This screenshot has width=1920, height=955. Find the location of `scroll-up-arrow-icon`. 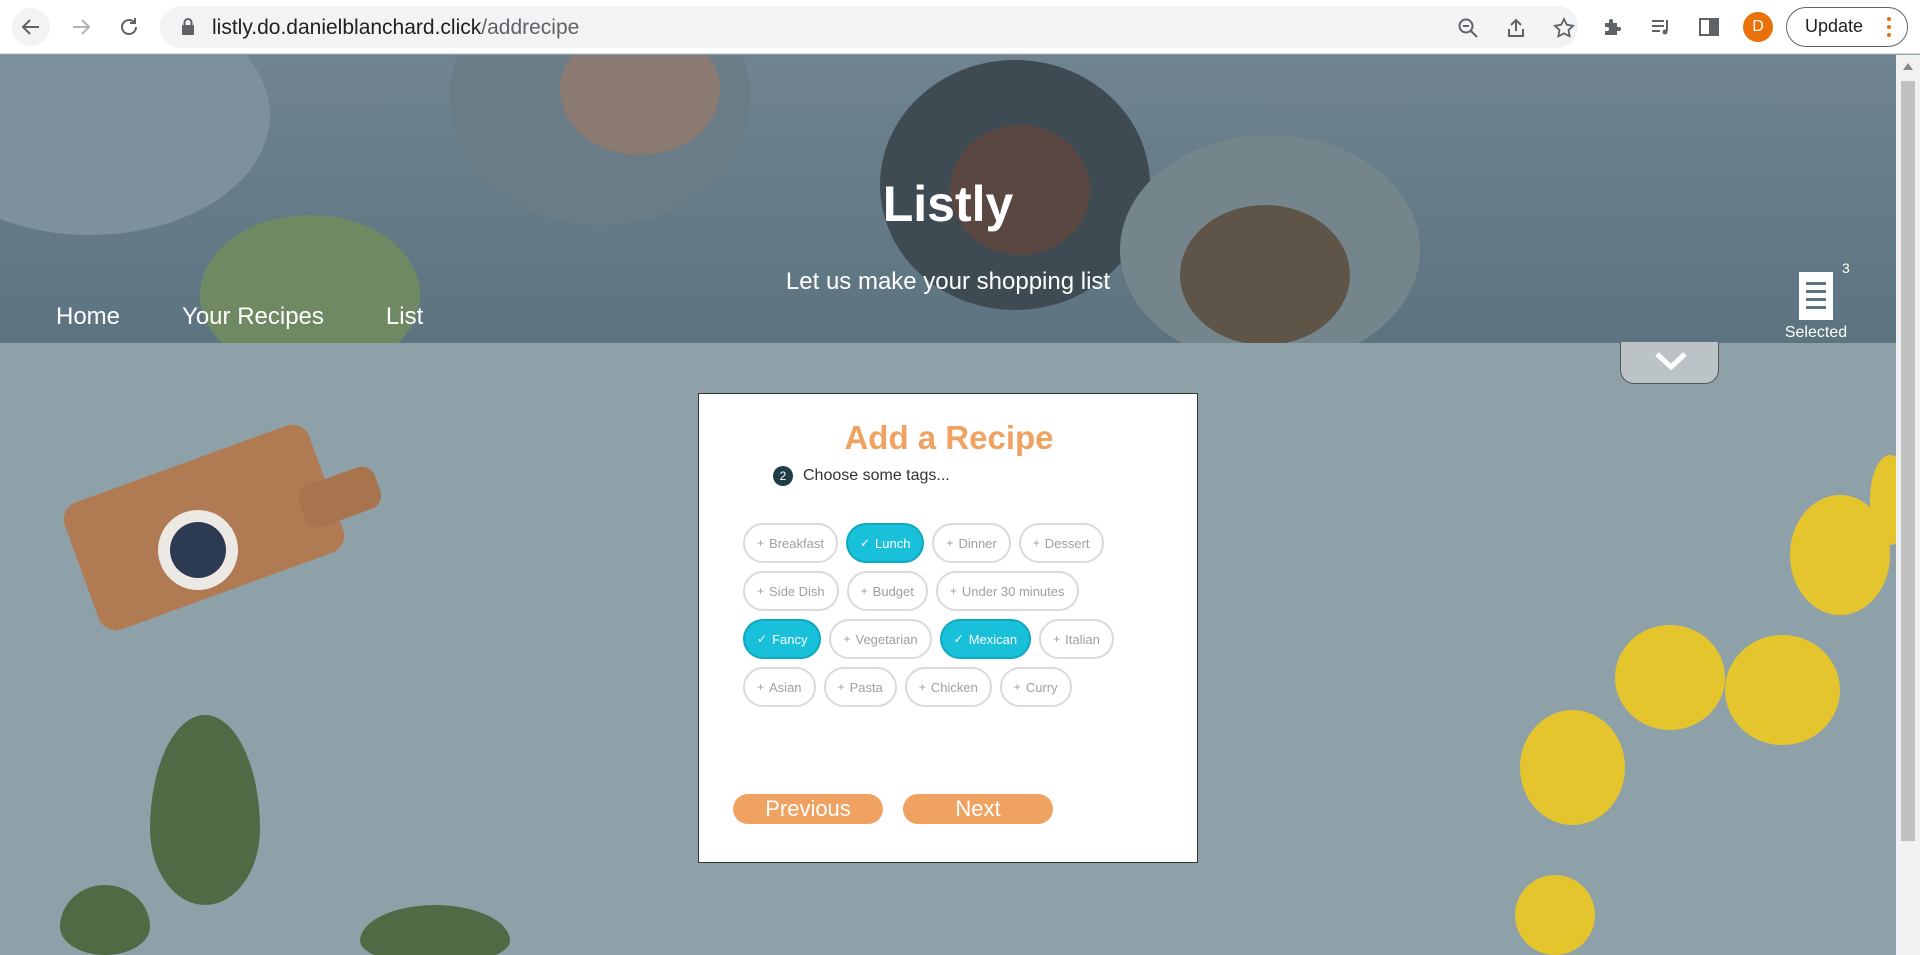

scroll-up-arrow-icon is located at coordinates (1908, 66).